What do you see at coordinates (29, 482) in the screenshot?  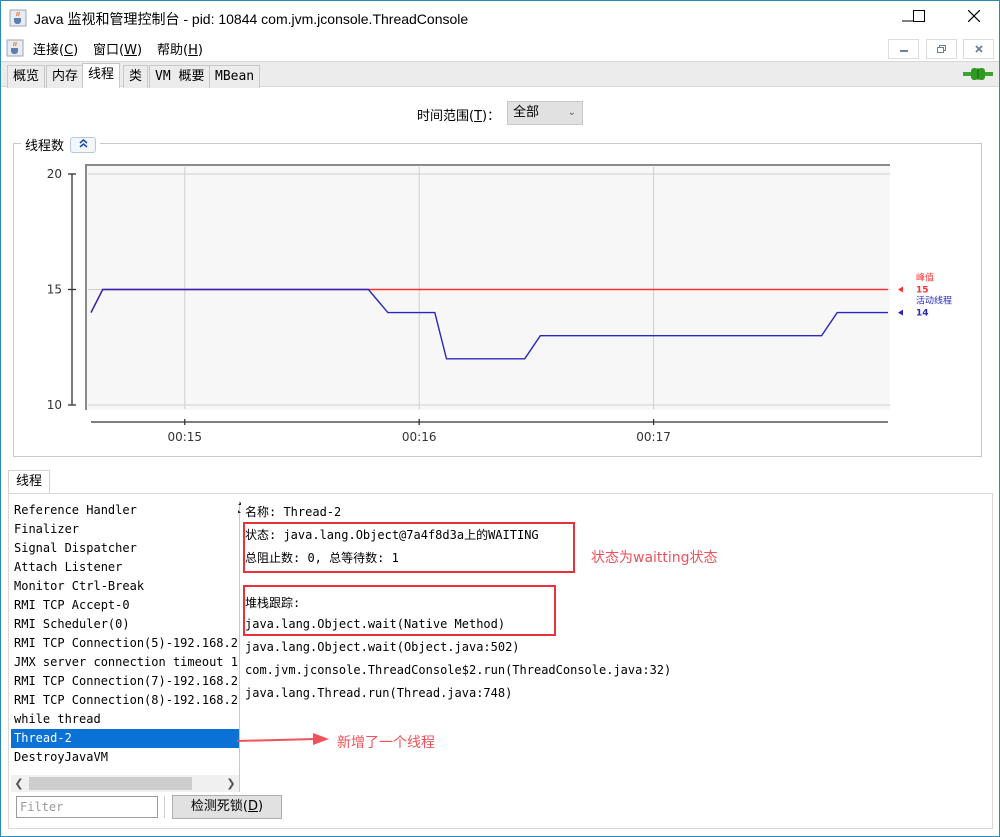 I see `tab-threads-list: 线程` at bounding box center [29, 482].